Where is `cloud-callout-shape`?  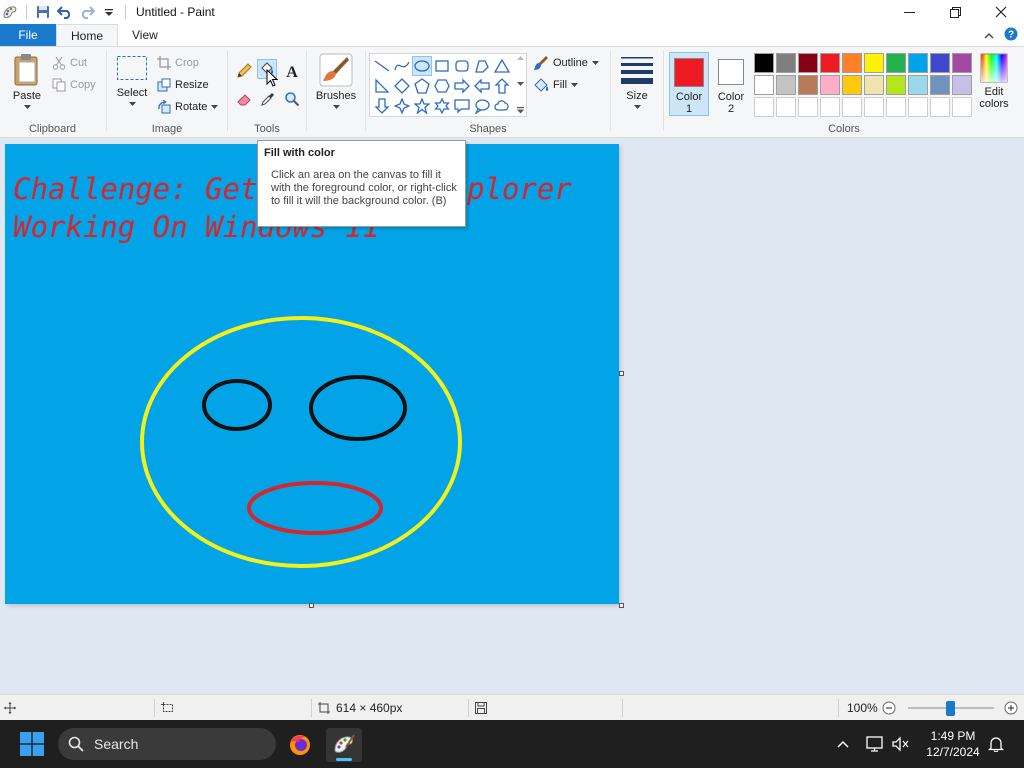 cloud-callout-shape is located at coordinates (502, 106).